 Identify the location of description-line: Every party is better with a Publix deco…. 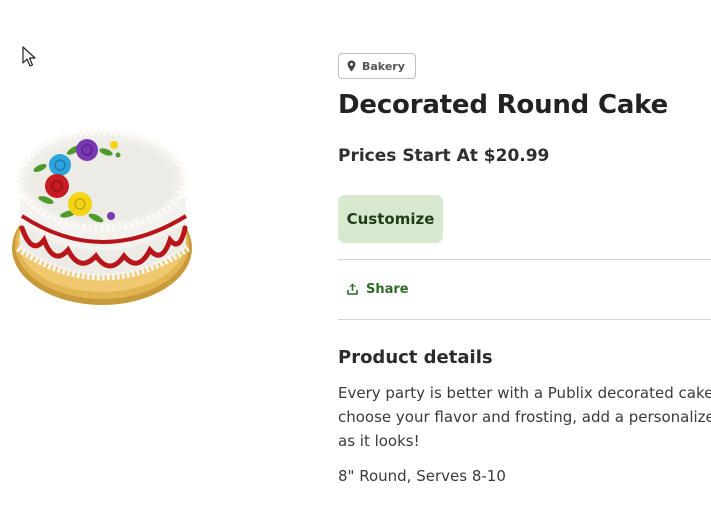
(524, 392).